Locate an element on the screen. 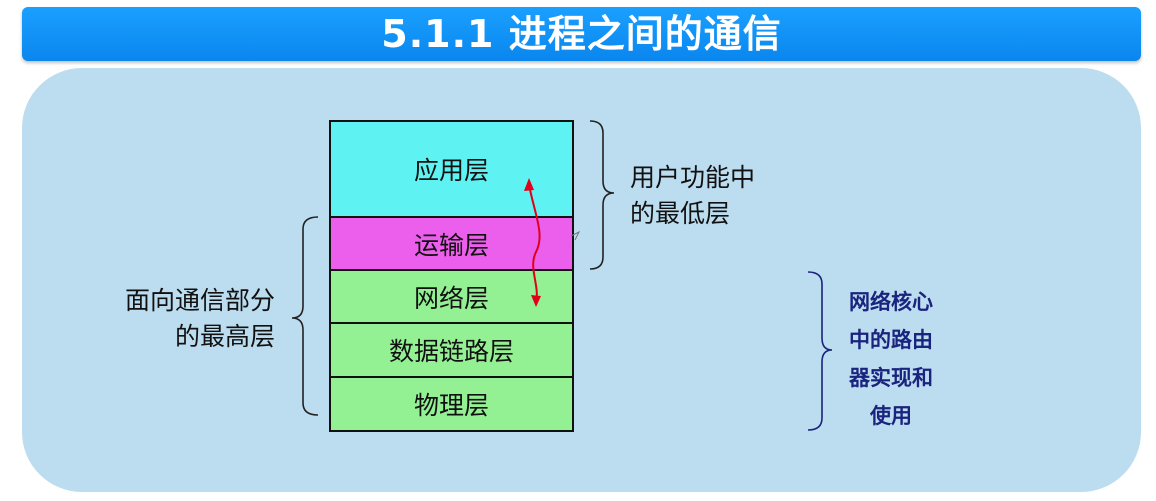 The width and height of the screenshot is (1156, 501). layer-application-label: 应用层 is located at coordinates (451, 170).